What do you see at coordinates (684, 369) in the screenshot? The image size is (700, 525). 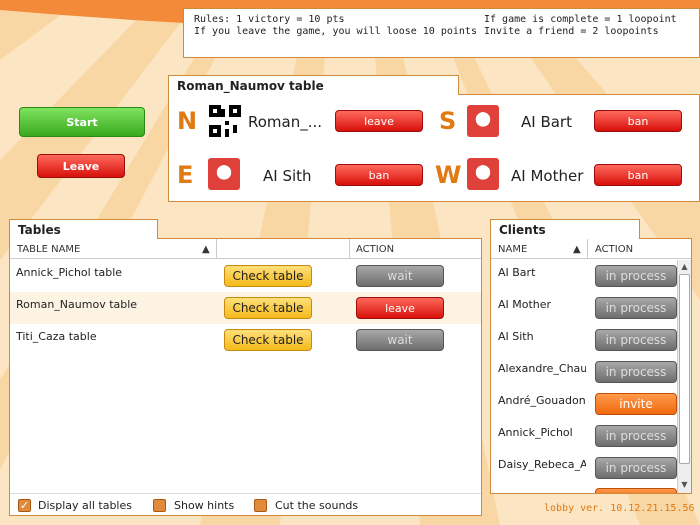 I see `scrollbar-thumb` at bounding box center [684, 369].